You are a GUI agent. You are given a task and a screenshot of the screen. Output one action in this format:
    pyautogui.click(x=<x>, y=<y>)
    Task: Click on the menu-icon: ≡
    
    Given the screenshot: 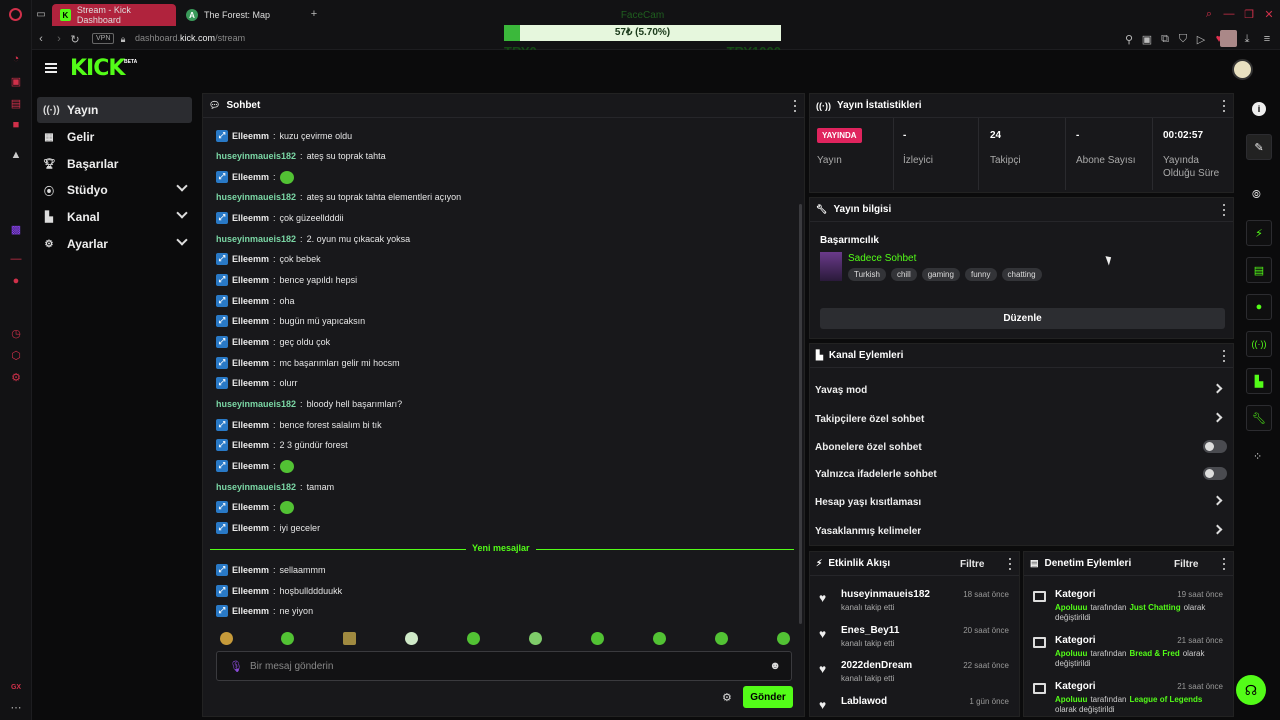 What is the action you would take?
    pyautogui.click(x=1267, y=39)
    